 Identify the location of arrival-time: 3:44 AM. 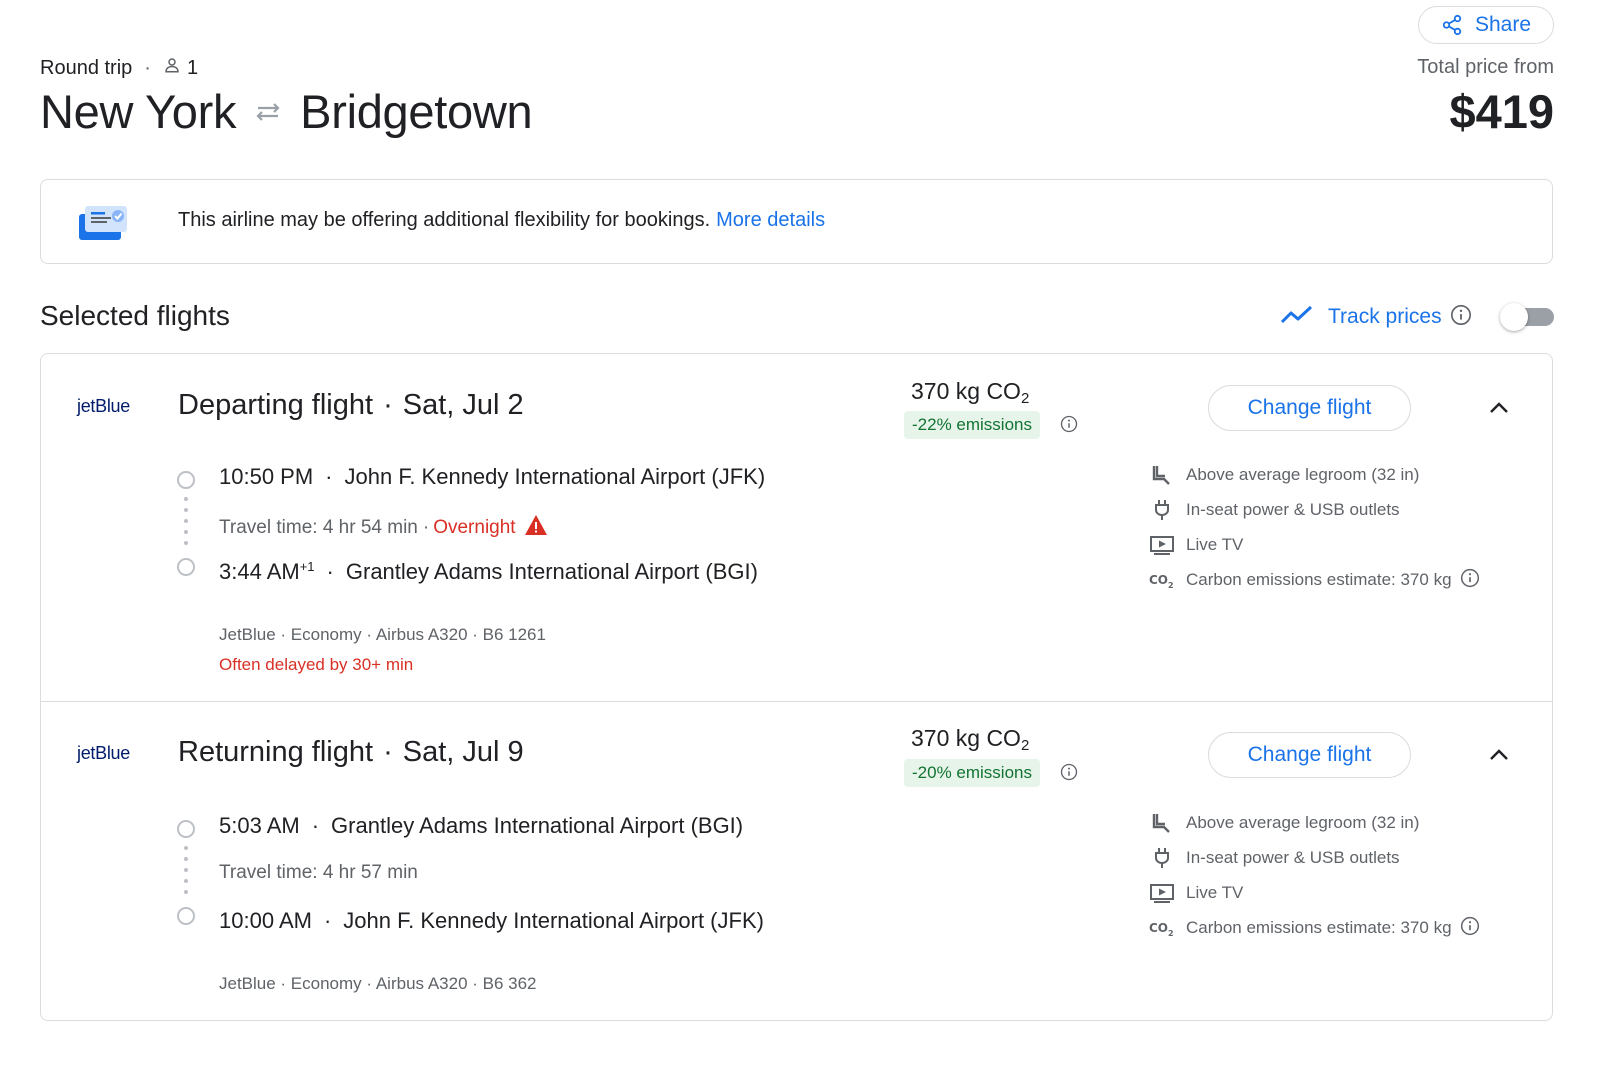
(259, 571).